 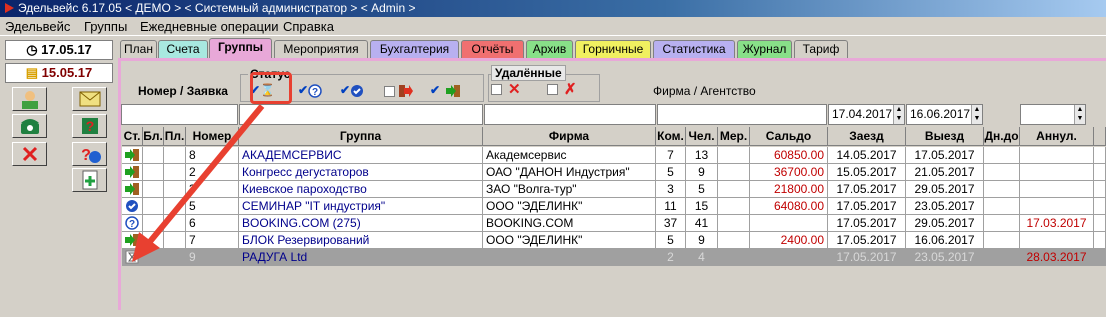 I want to click on help-book-button: ?, so click(x=89, y=126).